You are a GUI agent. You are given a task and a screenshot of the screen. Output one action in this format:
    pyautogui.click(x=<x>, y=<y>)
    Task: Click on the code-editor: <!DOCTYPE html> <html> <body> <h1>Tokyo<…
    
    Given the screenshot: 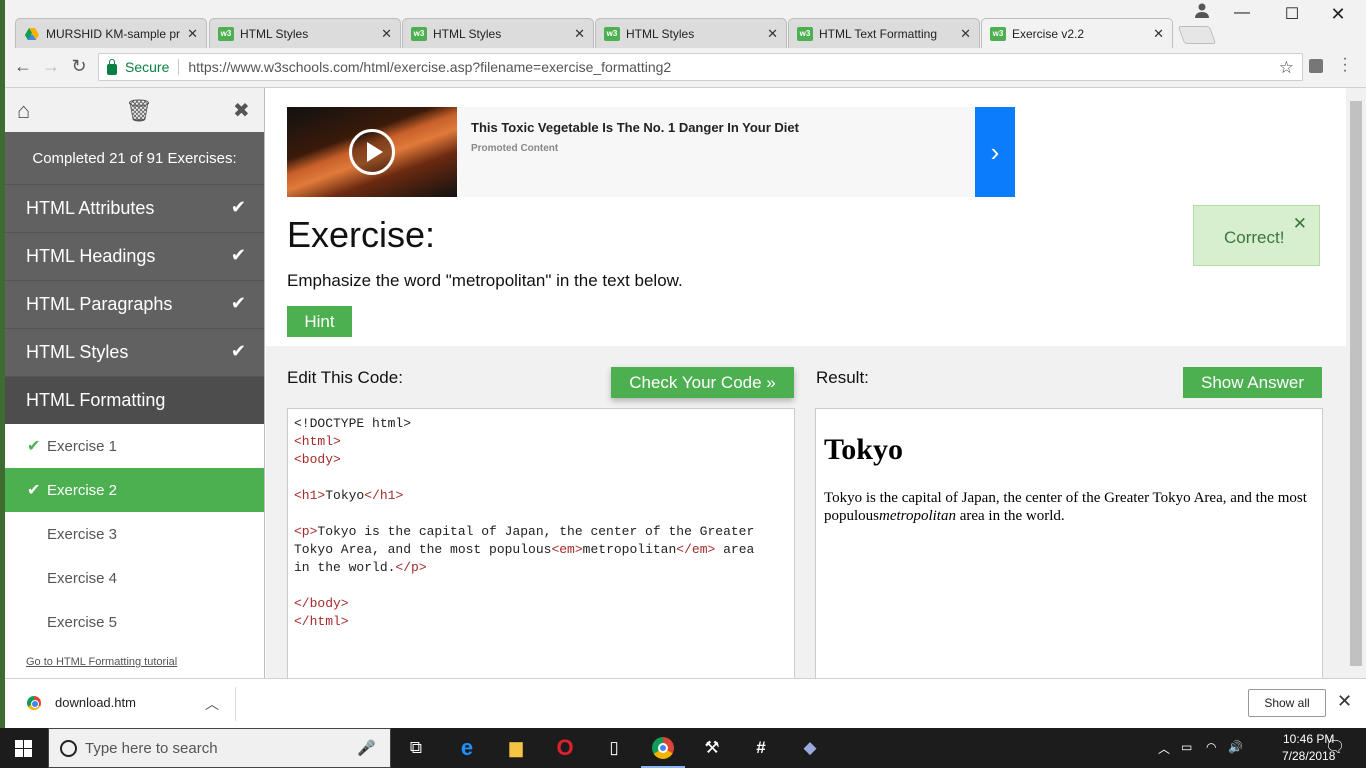 What is the action you would take?
    pyautogui.click(x=541, y=543)
    